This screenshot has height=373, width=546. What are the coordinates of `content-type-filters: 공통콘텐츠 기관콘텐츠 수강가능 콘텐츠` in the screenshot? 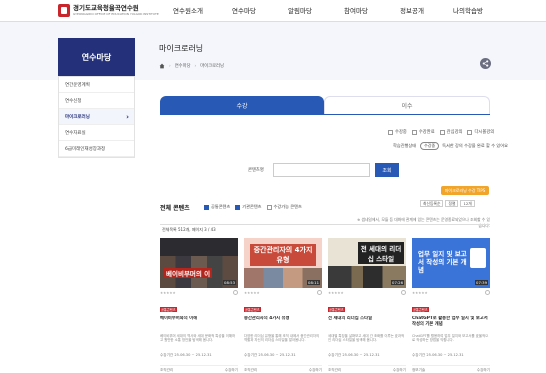 It's located at (250, 207).